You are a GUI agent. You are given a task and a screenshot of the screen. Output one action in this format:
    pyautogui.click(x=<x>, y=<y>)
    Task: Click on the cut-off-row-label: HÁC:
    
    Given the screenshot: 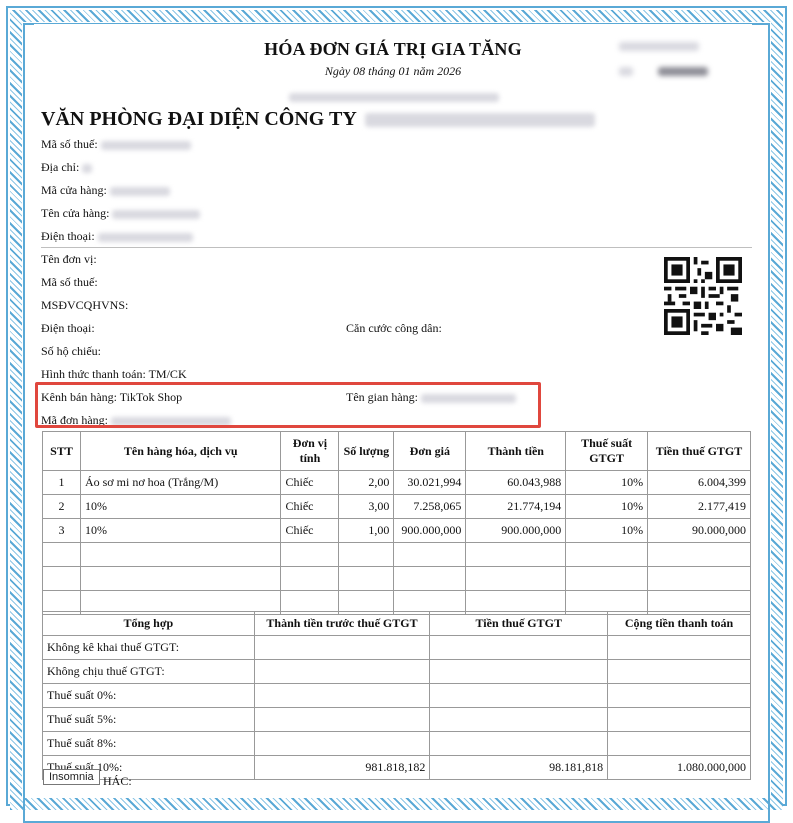 What is the action you would take?
    pyautogui.click(x=117, y=781)
    